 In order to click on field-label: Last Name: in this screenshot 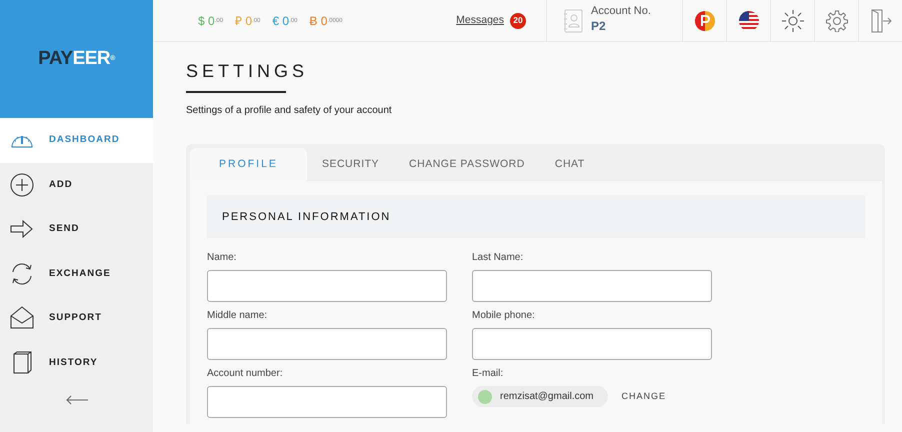, I will do `click(498, 258)`.